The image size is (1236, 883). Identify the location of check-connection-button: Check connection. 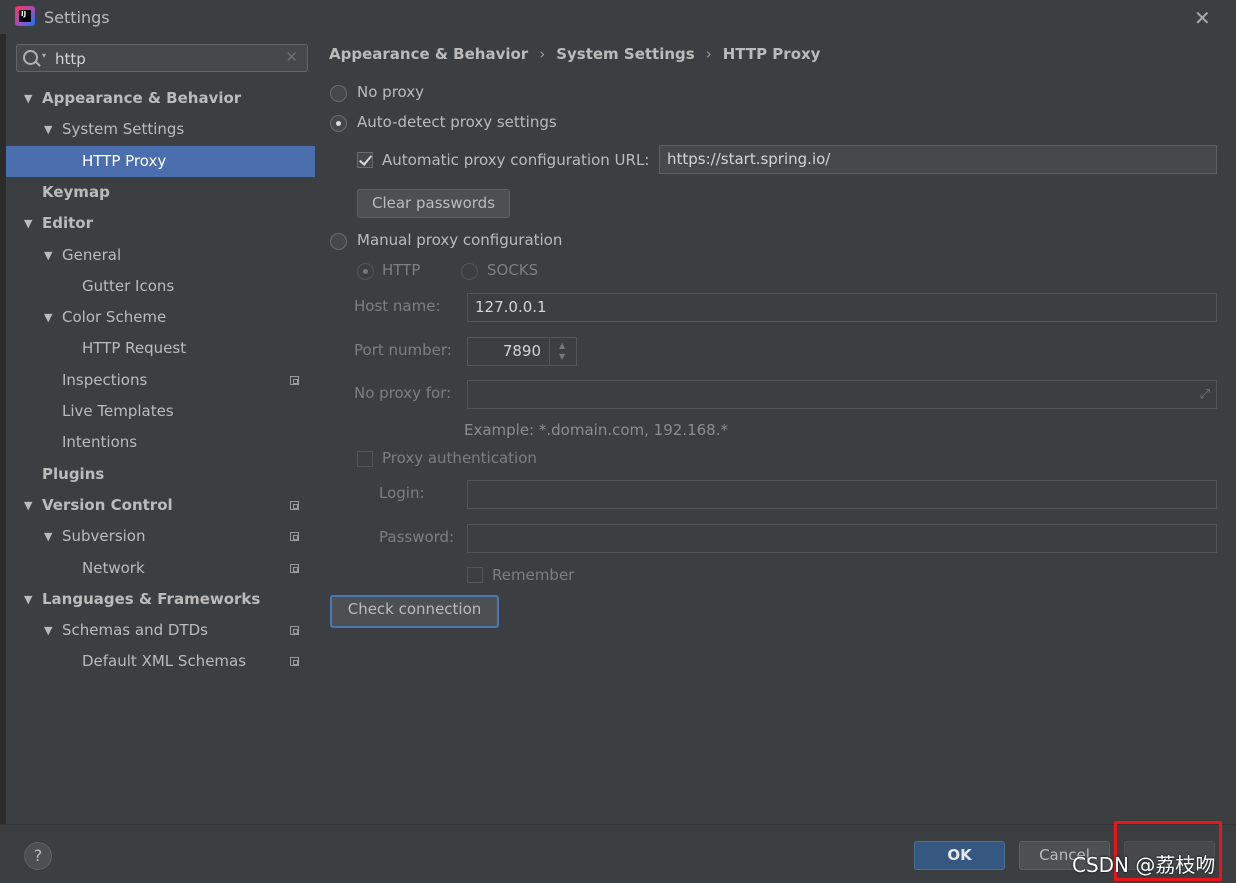
(414, 611).